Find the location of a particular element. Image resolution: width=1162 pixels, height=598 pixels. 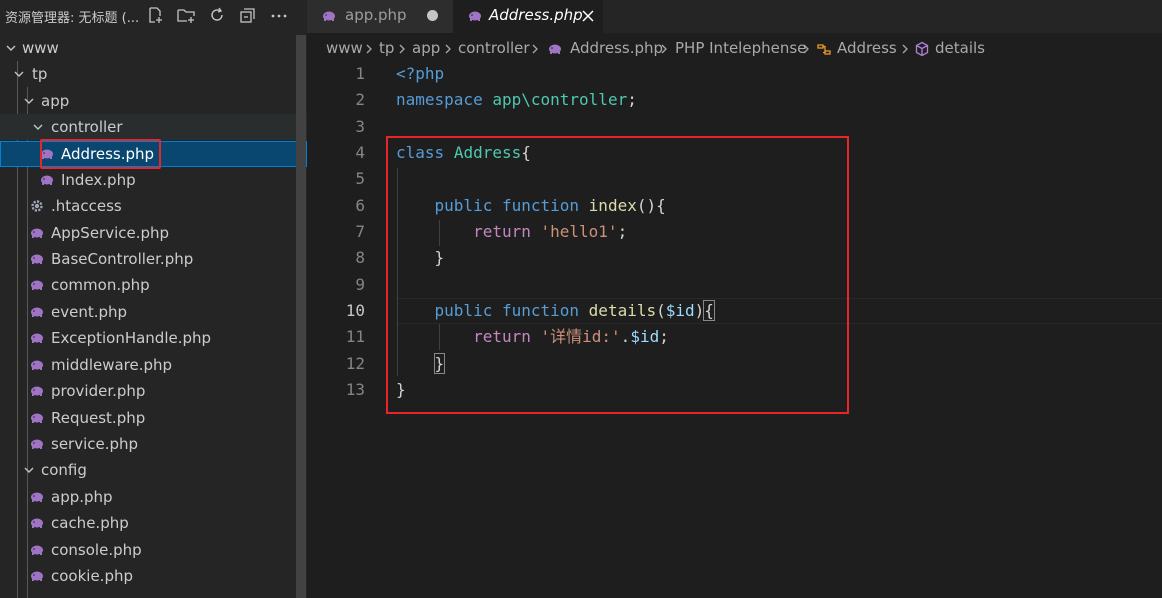

refresh-icon is located at coordinates (217, 15).